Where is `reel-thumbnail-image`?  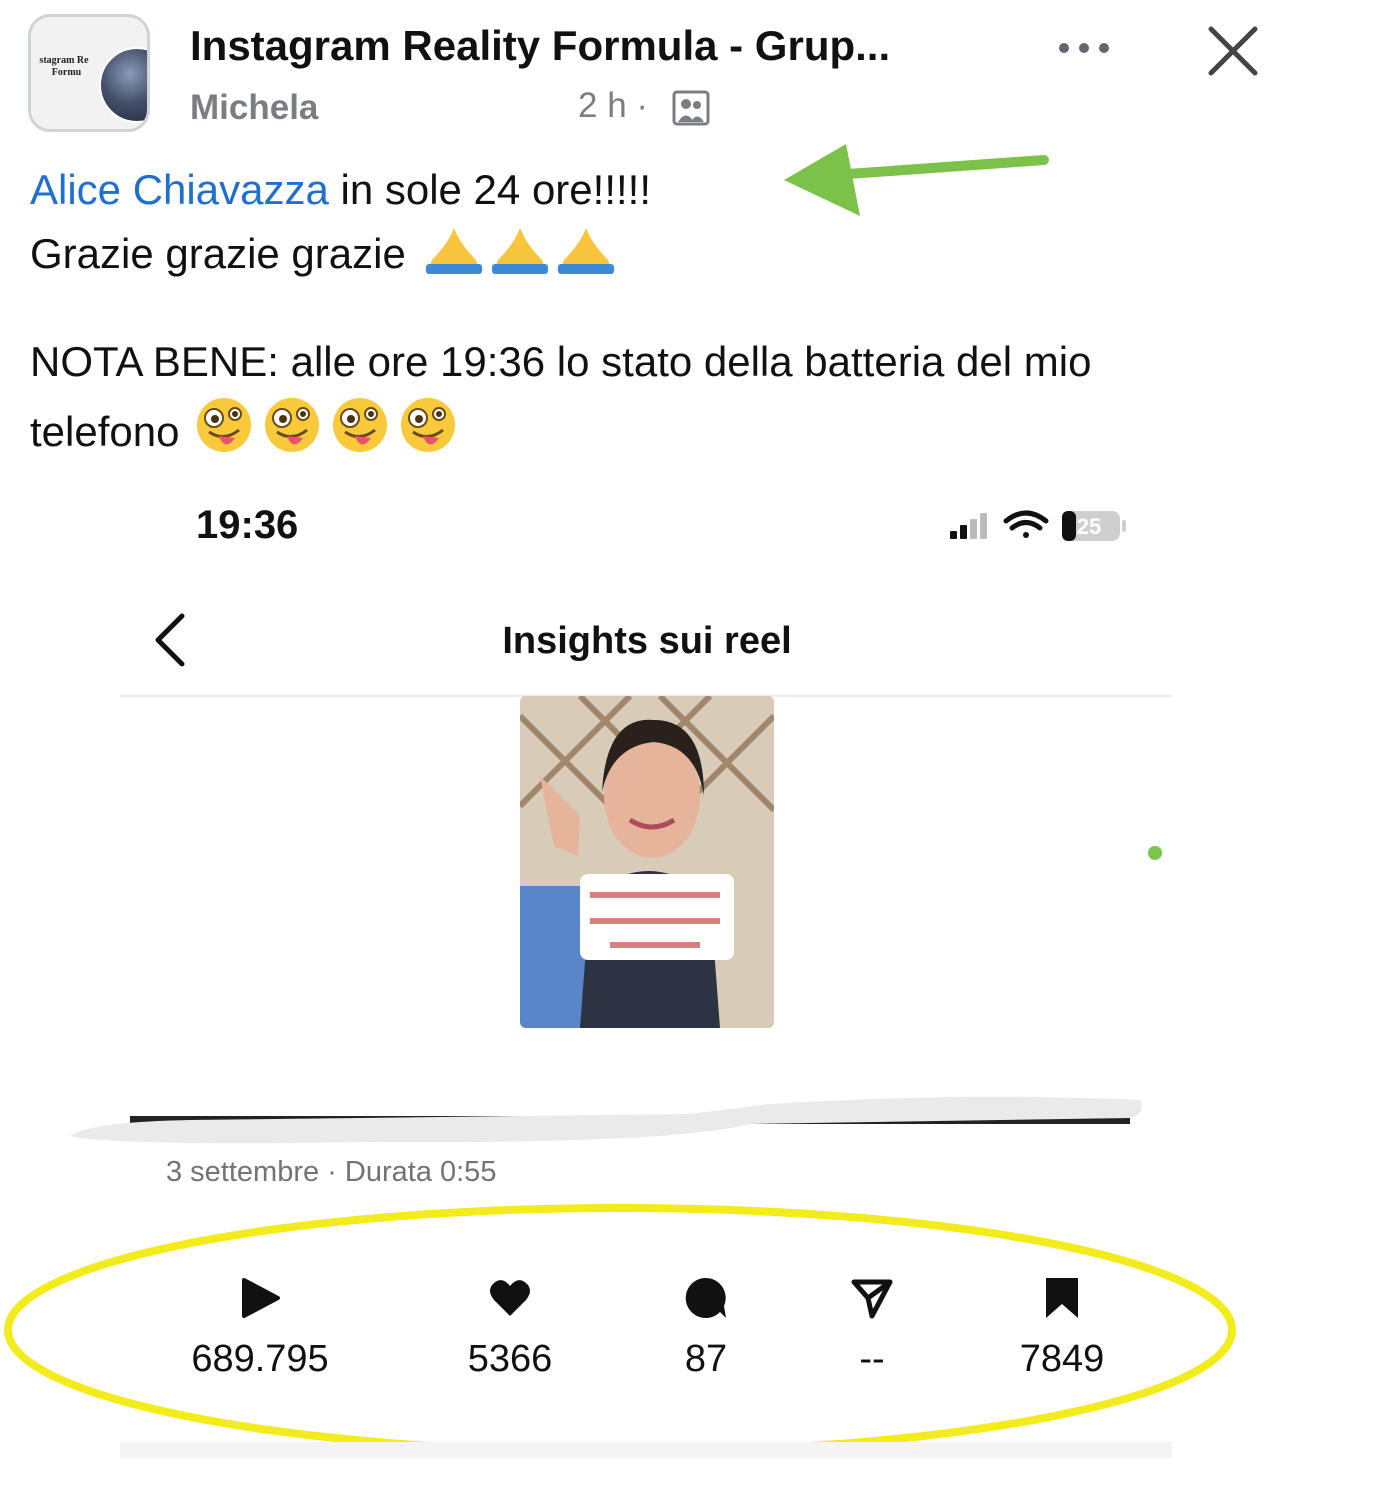
reel-thumbnail-image is located at coordinates (647, 862).